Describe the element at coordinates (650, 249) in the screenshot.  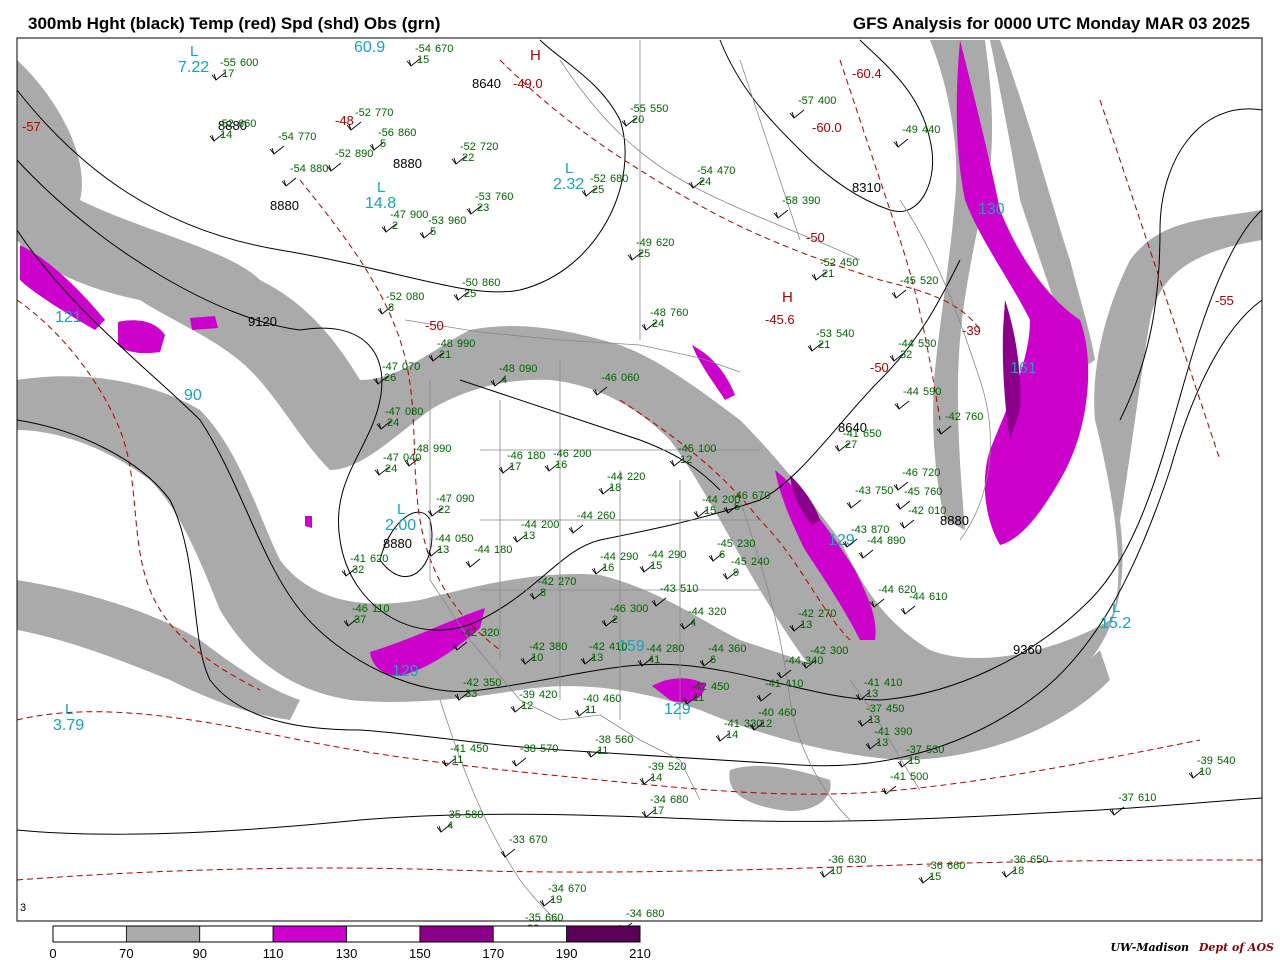
I see `station-observation: -49 62025` at that location.